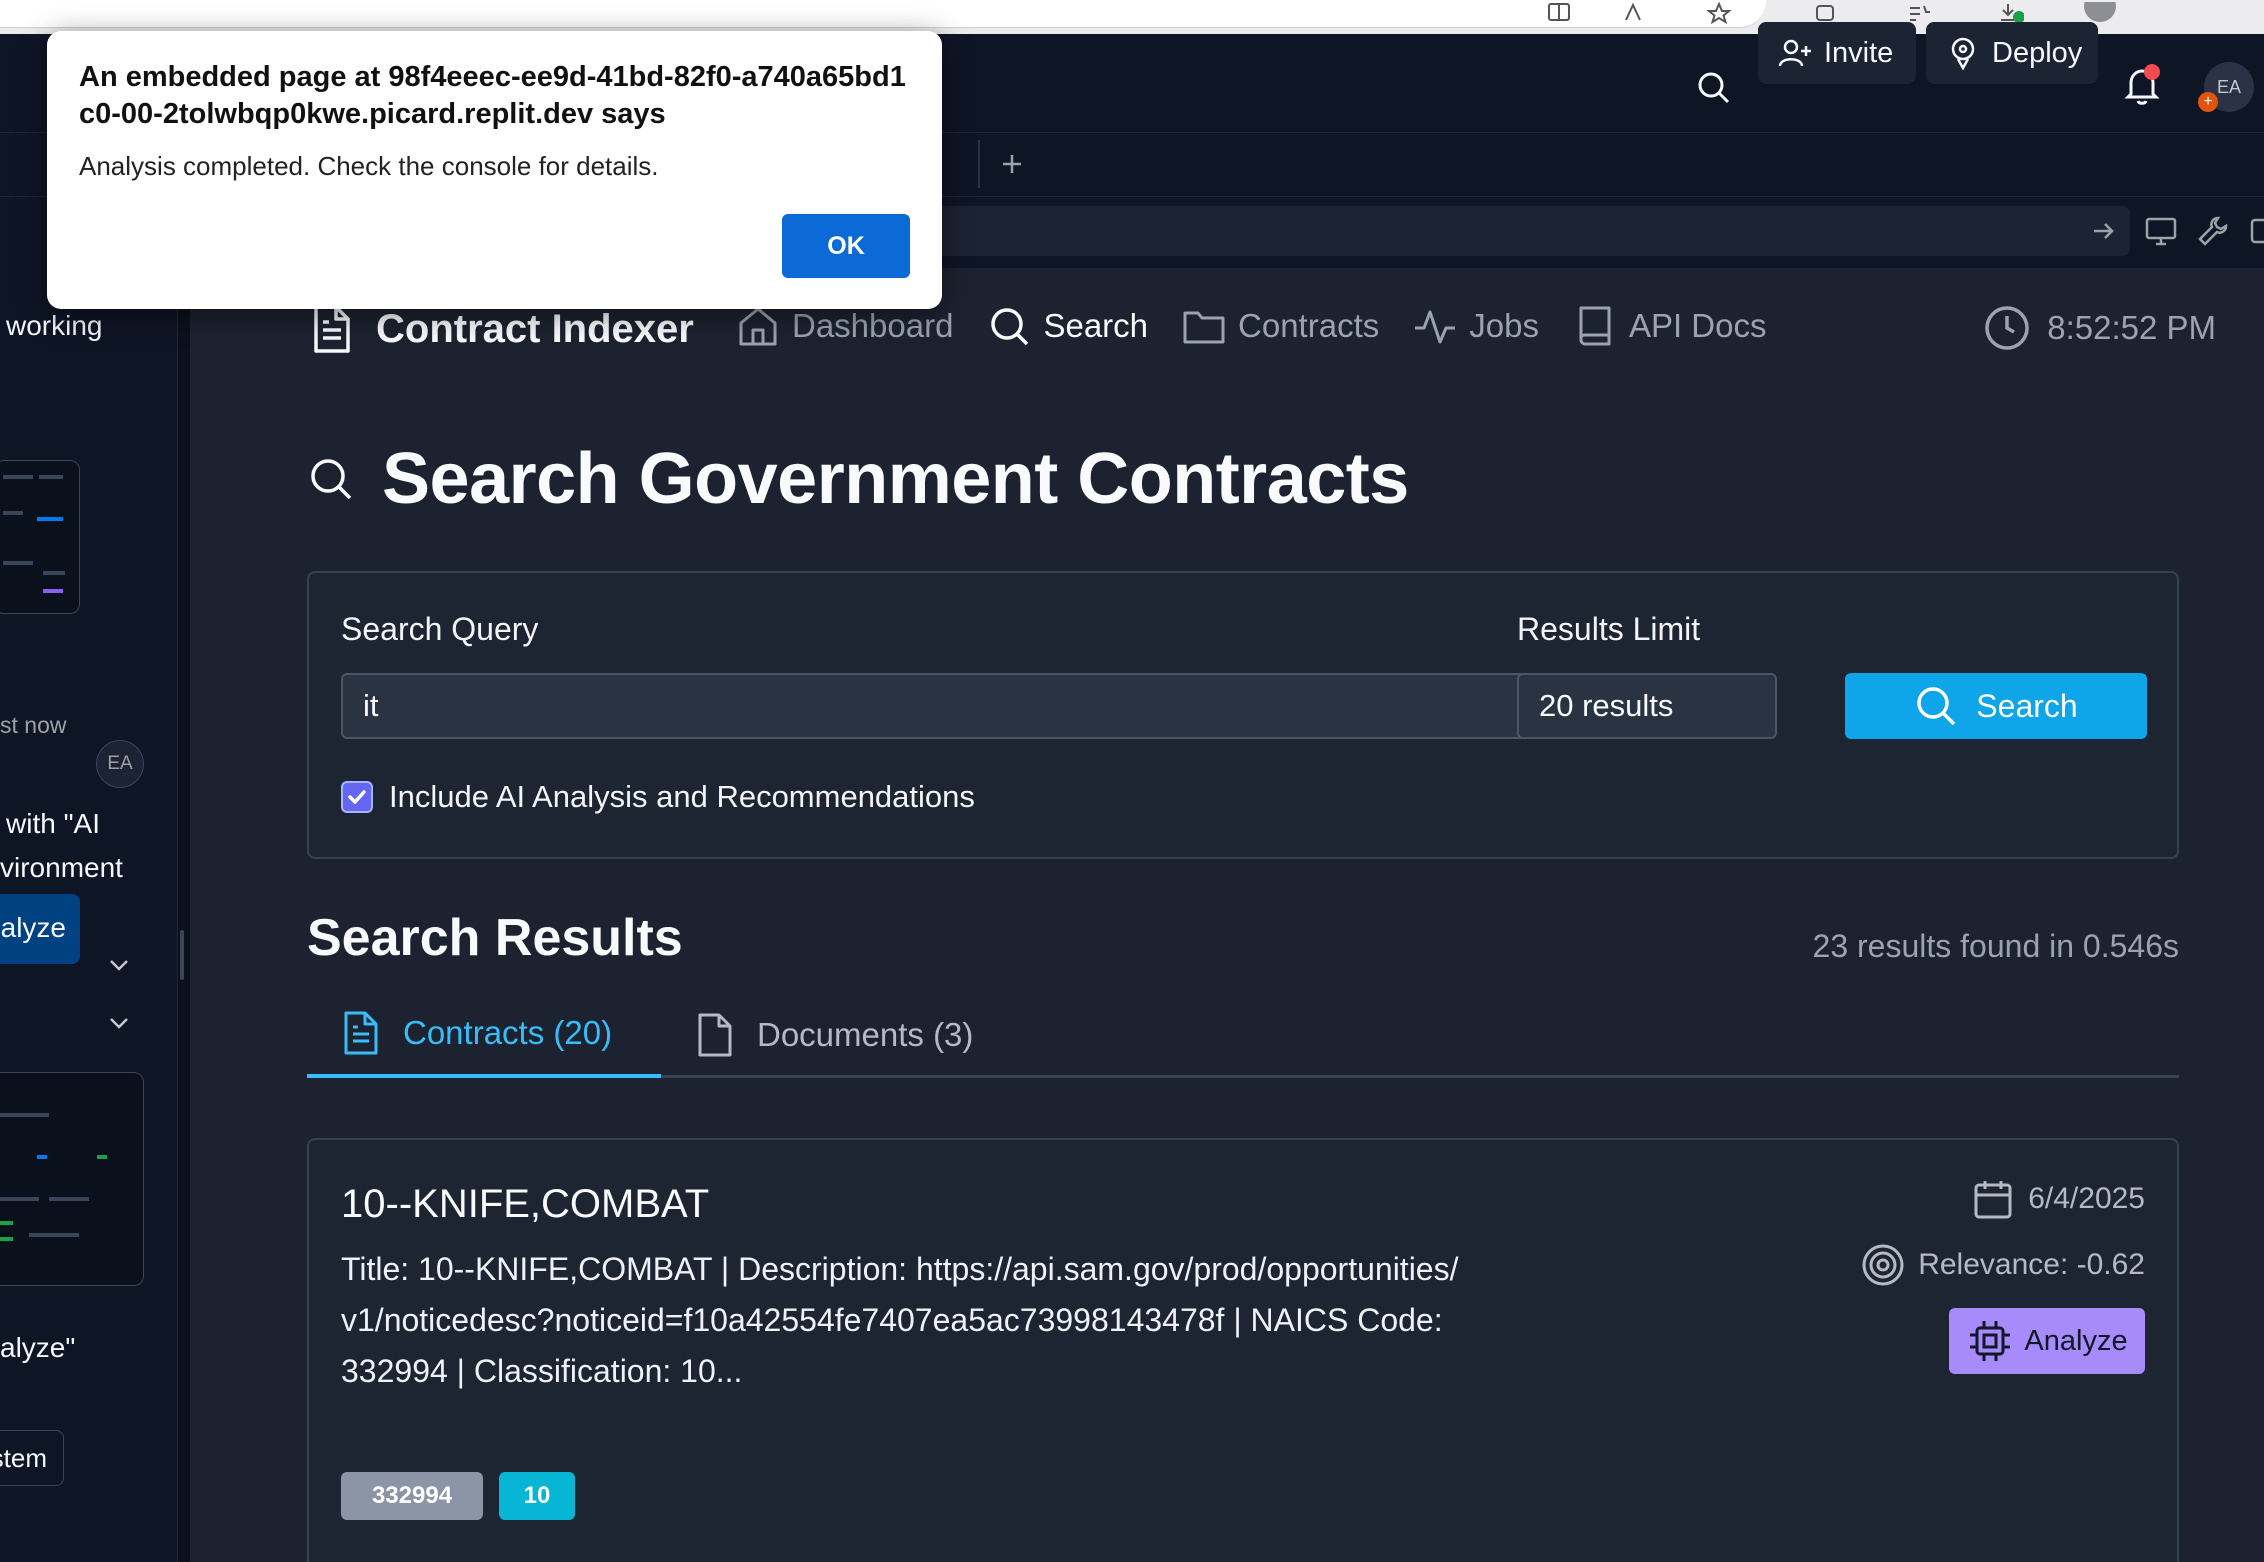  Describe the element at coordinates (1559, 13) in the screenshot. I see `split-screen-icon` at that location.